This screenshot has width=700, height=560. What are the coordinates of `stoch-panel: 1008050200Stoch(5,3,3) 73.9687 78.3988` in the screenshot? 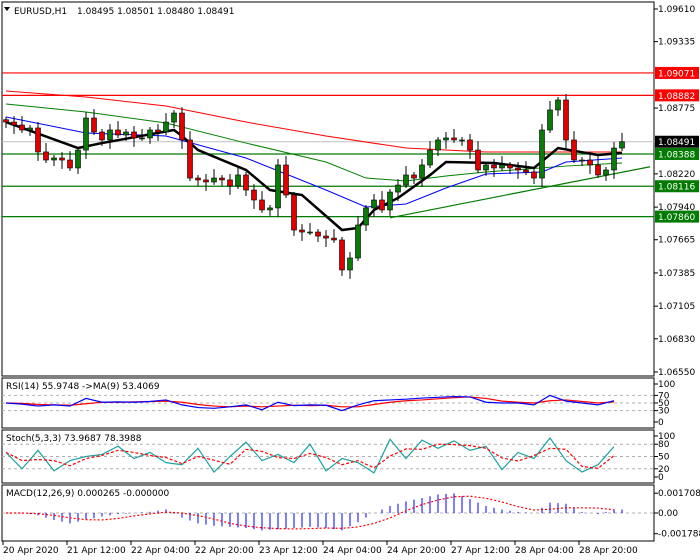 It's located at (338, 456).